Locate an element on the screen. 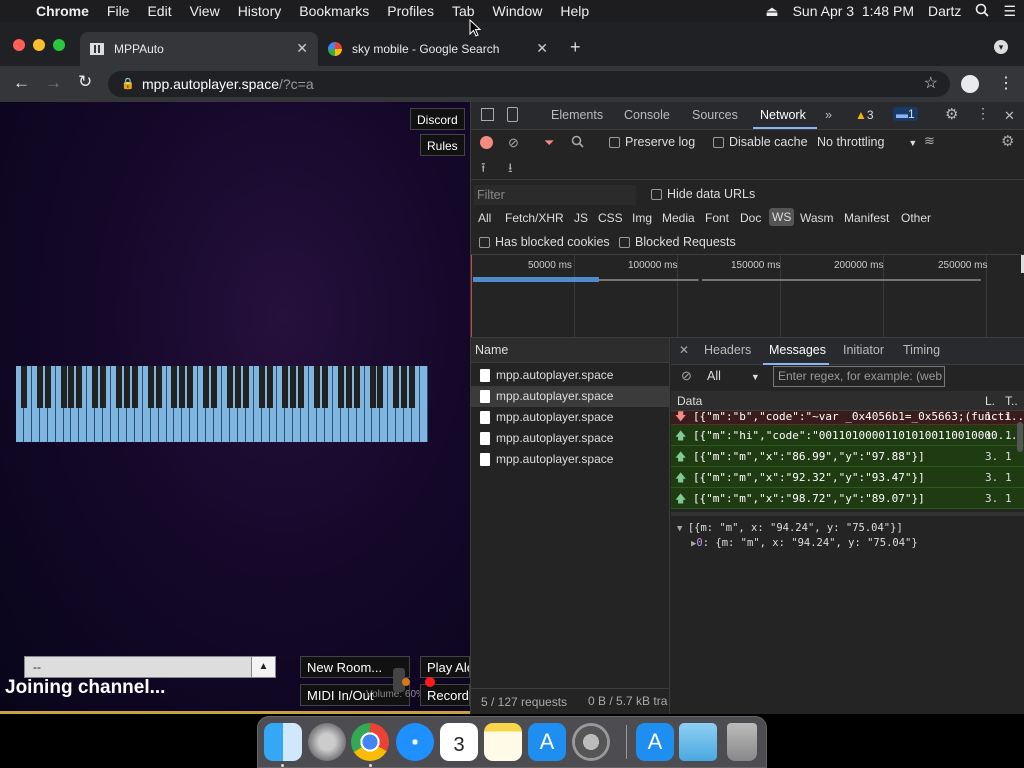 The image size is (1024, 768). tab-network: Network is located at coordinates (783, 115).